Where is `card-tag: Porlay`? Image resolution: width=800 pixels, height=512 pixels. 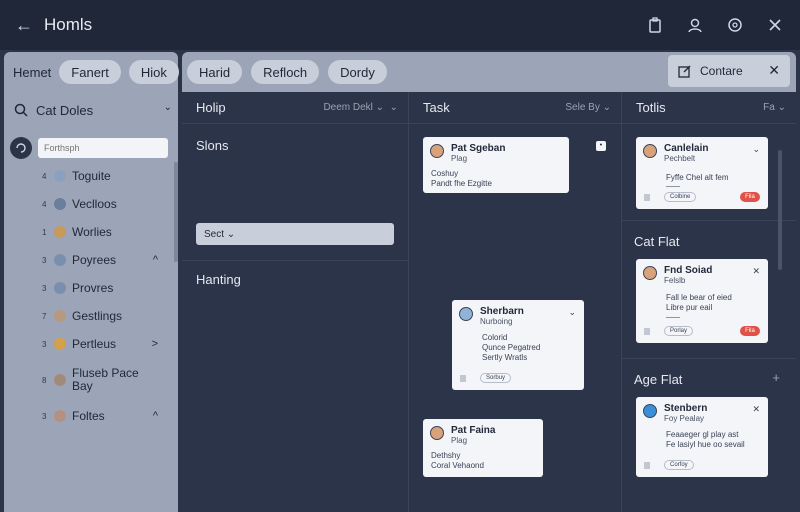 card-tag: Porlay is located at coordinates (679, 331).